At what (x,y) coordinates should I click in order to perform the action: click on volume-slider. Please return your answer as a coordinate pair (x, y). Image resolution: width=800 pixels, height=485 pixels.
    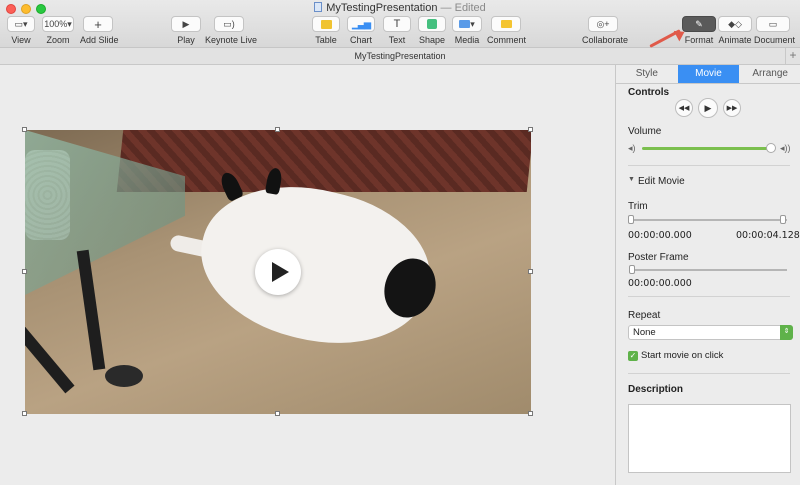
    Looking at the image, I should click on (706, 148).